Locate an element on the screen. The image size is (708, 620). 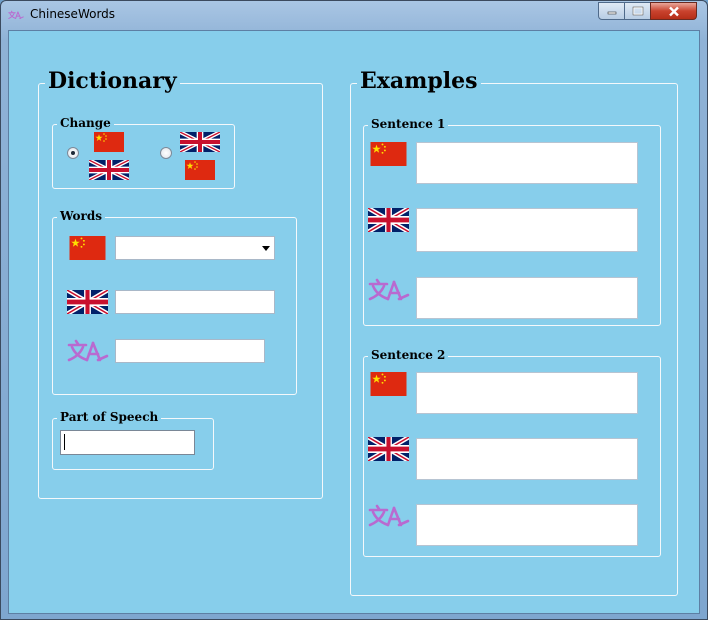
chinese-to-english-radio is located at coordinates (73, 153).